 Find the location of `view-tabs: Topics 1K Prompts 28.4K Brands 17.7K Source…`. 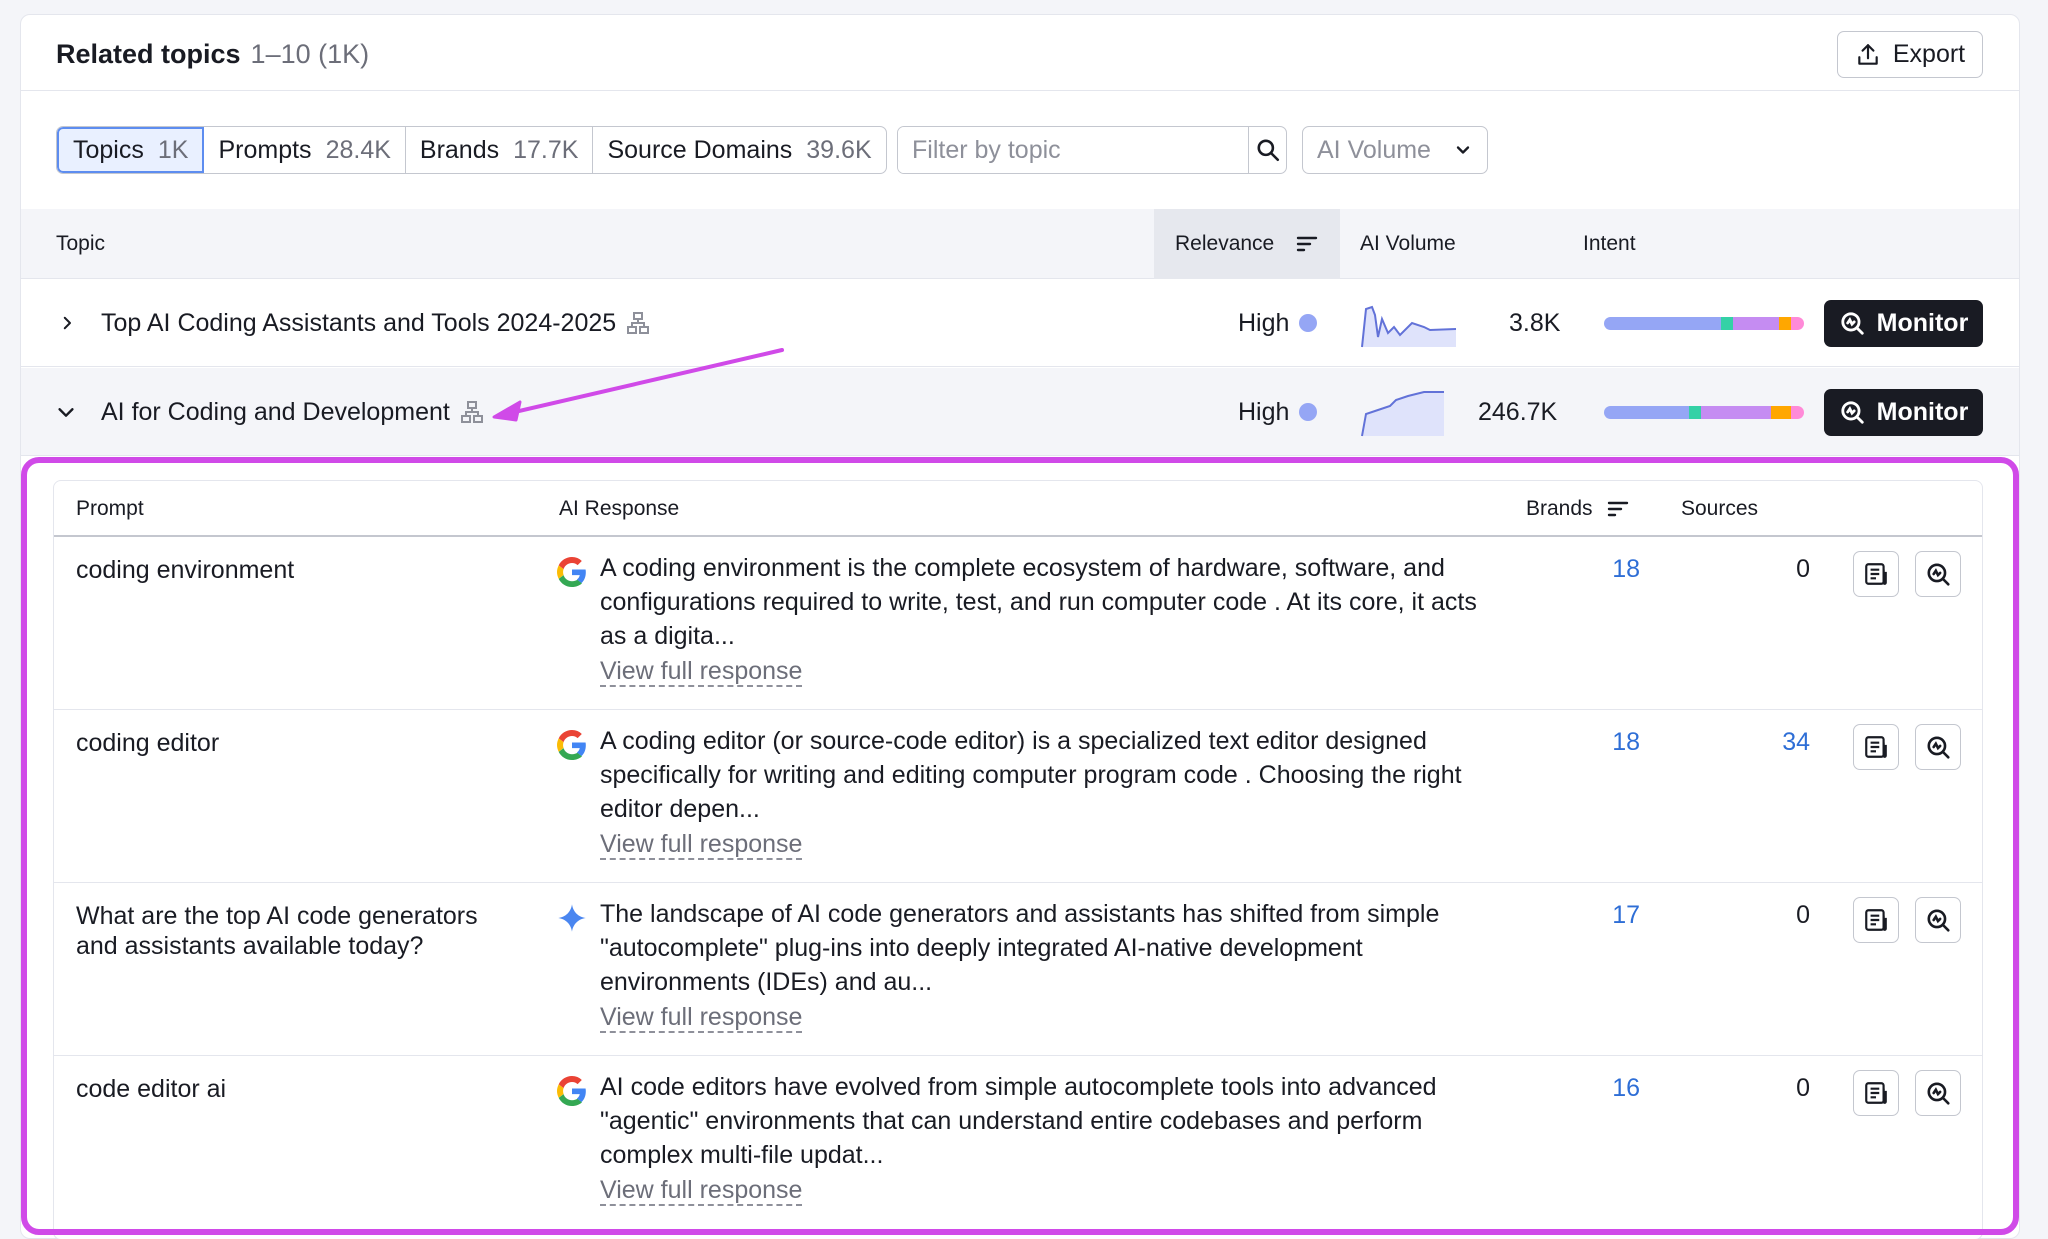

view-tabs: Topics 1K Prompts 28.4K Brands 17.7K Source… is located at coordinates (471, 150).